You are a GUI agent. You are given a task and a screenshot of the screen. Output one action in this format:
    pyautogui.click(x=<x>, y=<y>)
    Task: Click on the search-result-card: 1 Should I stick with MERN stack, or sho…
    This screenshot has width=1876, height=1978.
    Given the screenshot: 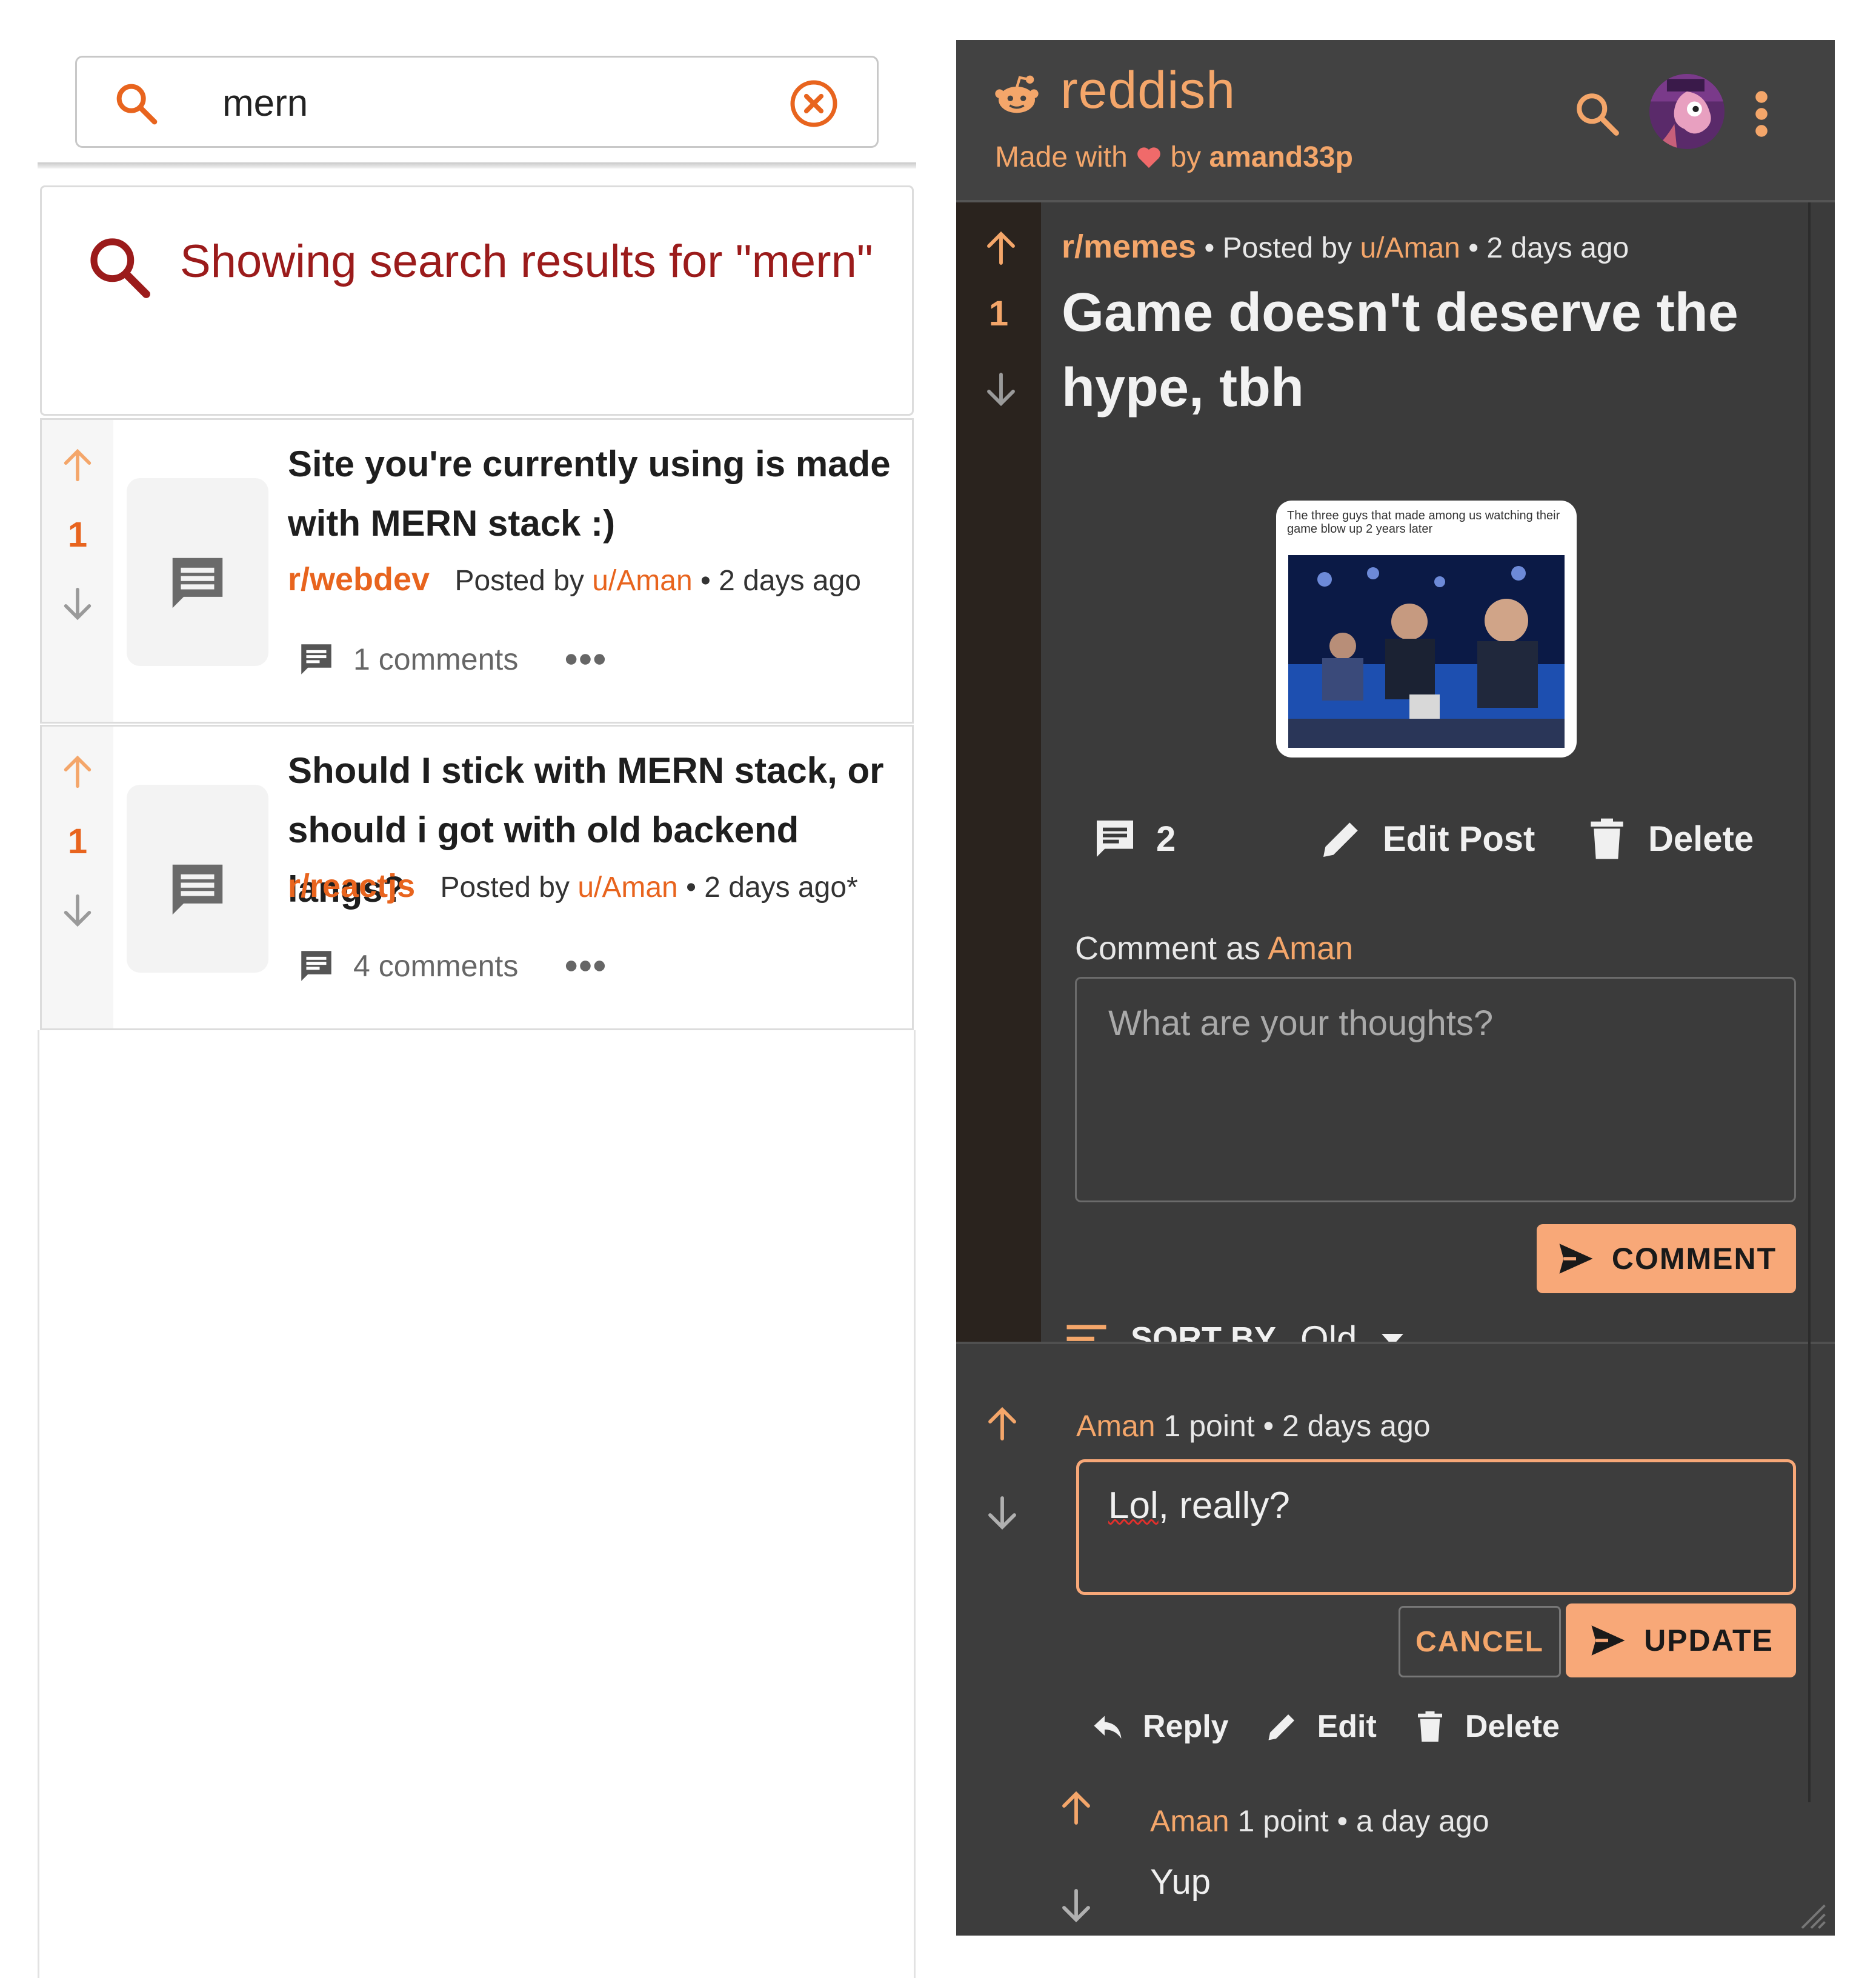 What is the action you would take?
    pyautogui.click(x=477, y=877)
    